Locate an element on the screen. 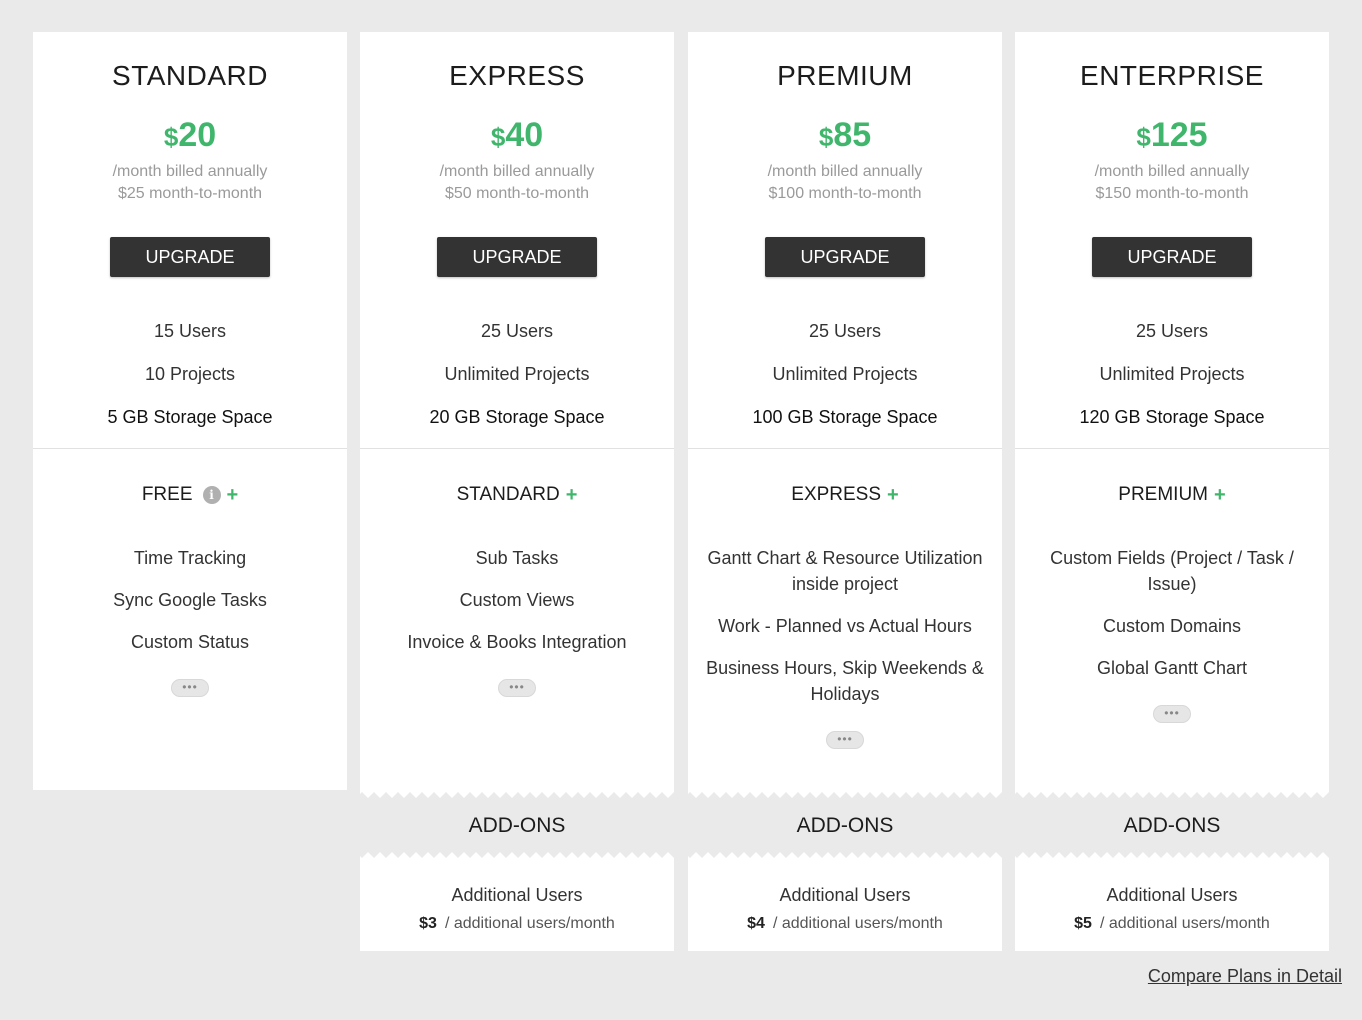 This screenshot has width=1362, height=1020. tier-heading: EXPRESS + is located at coordinates (845, 495).